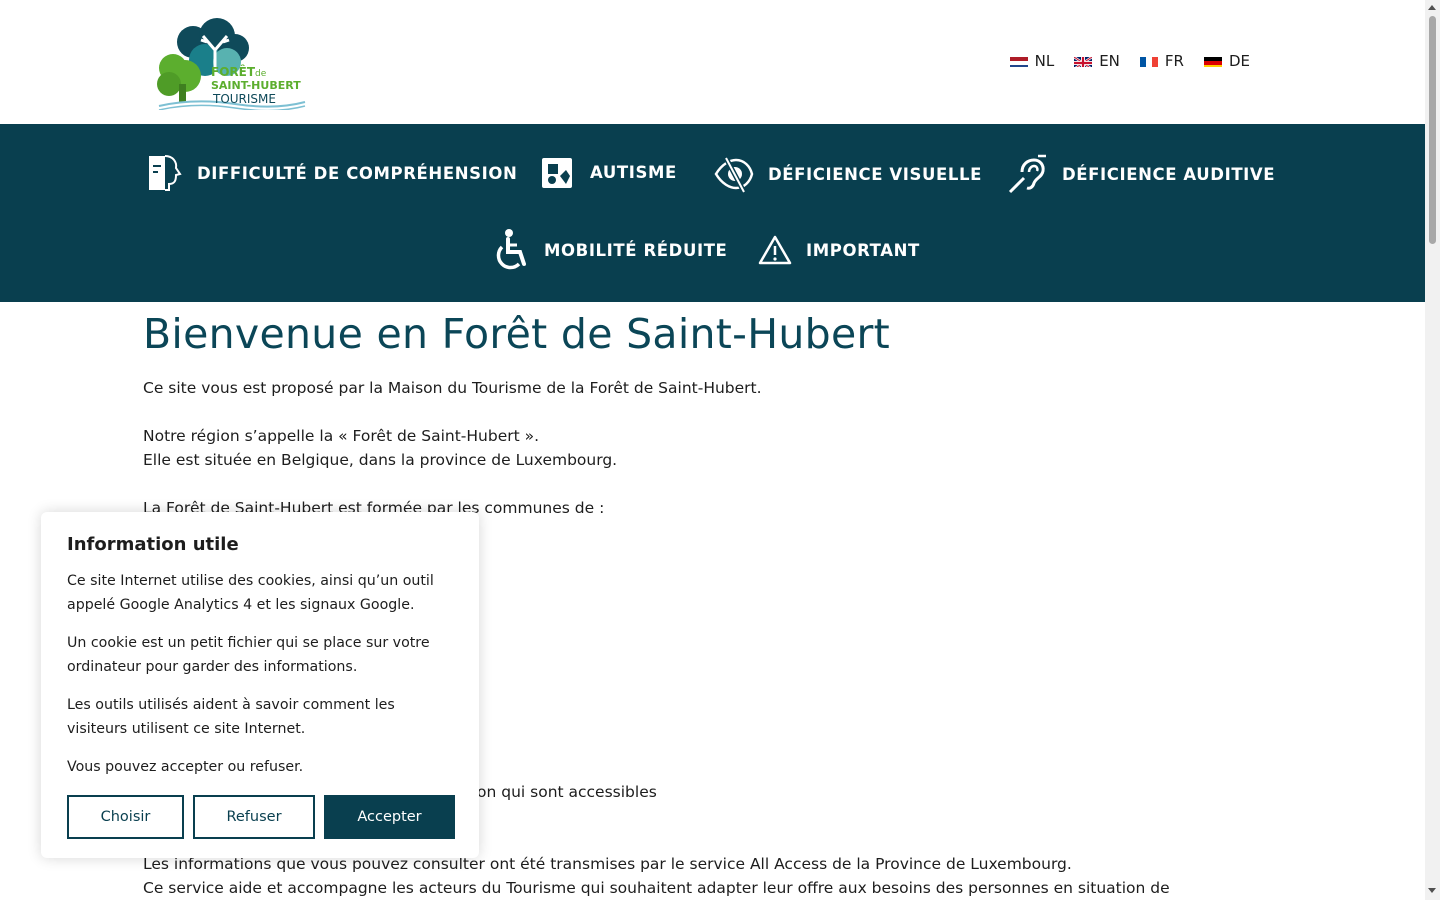  What do you see at coordinates (633, 172) in the screenshot?
I see `nav-label: AUTISME` at bounding box center [633, 172].